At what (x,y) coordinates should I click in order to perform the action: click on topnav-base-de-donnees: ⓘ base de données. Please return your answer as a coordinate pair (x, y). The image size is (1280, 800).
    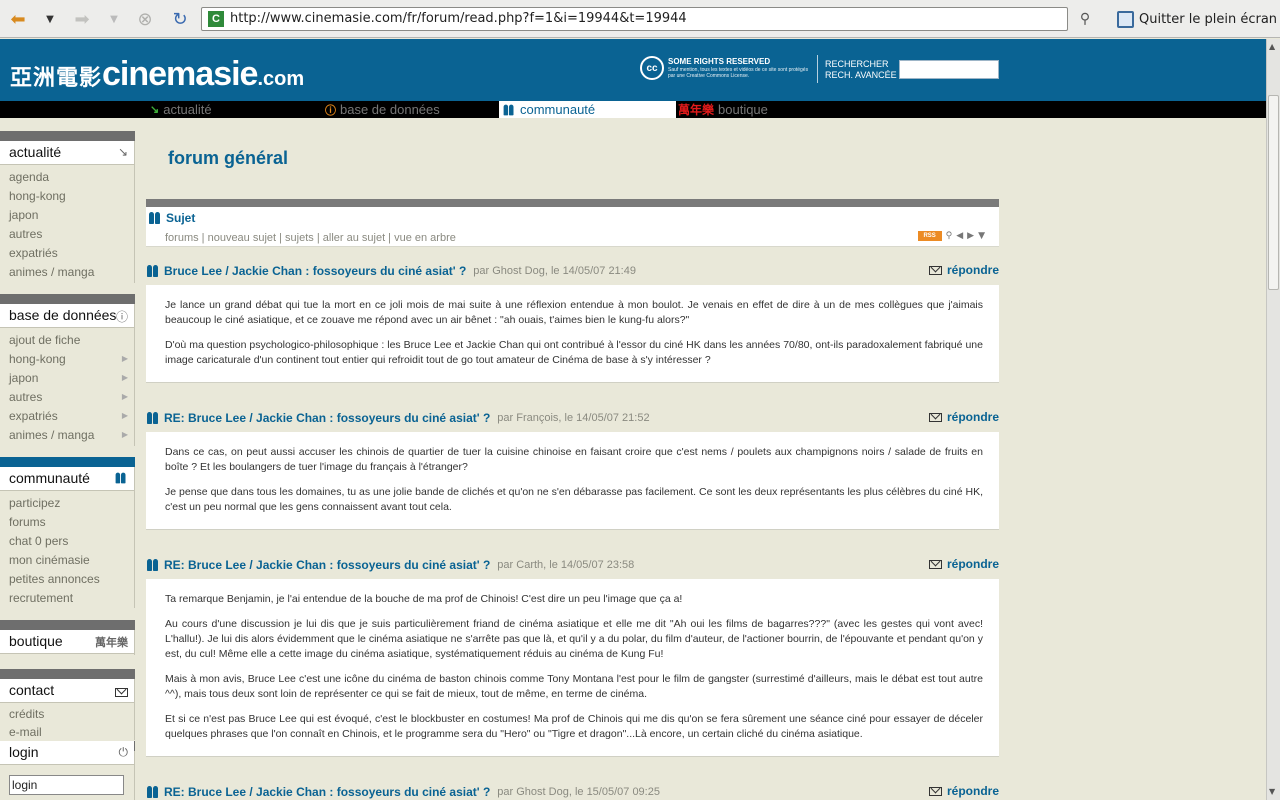
    Looking at the image, I should click on (412, 109).